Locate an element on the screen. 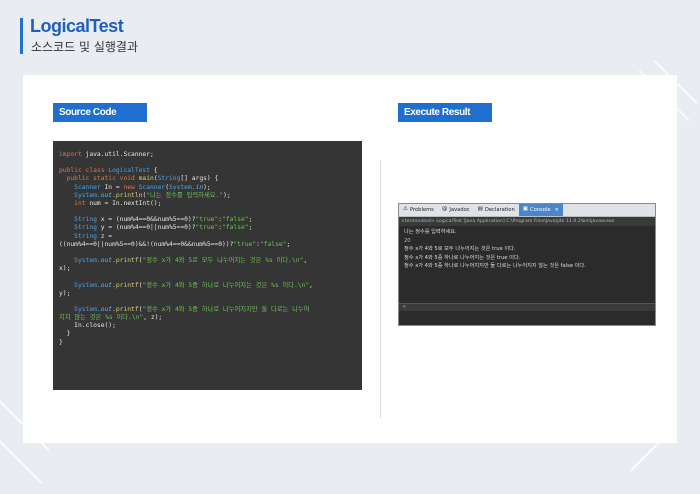  header-accent-bar is located at coordinates (21, 36).